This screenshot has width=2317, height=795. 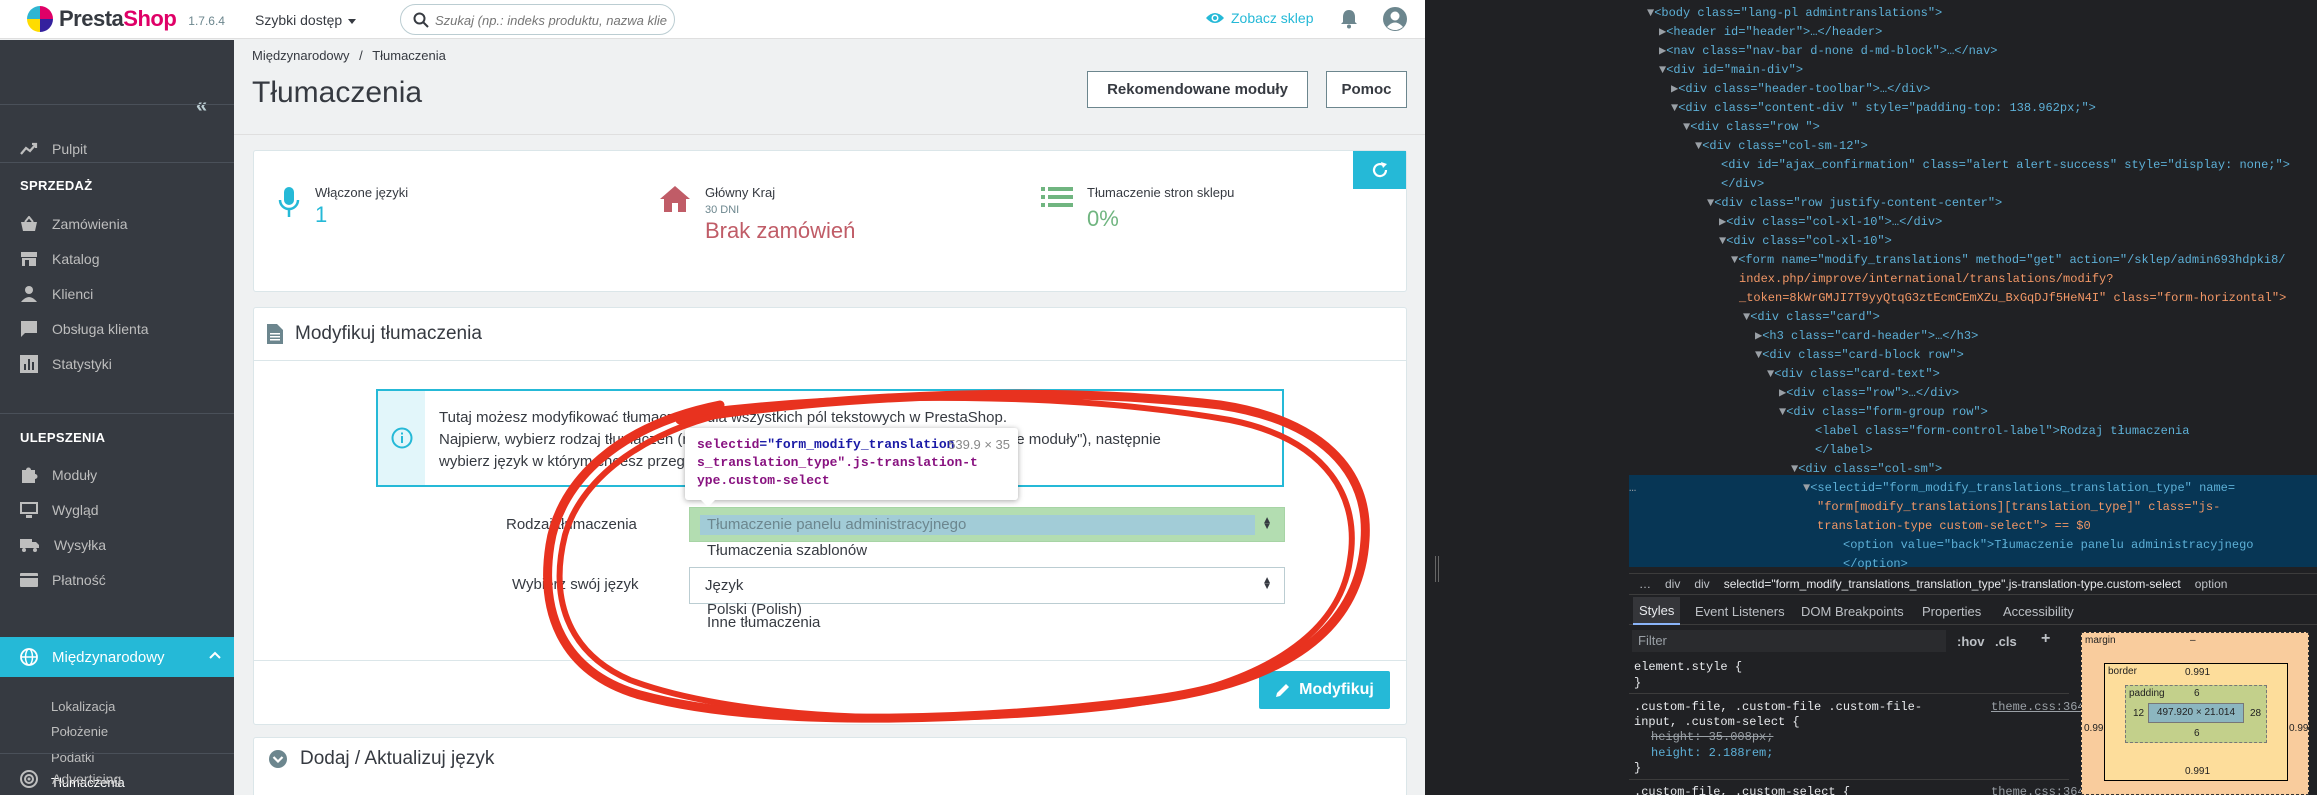 What do you see at coordinates (1951, 611) in the screenshot?
I see `tab-properties: Properties` at bounding box center [1951, 611].